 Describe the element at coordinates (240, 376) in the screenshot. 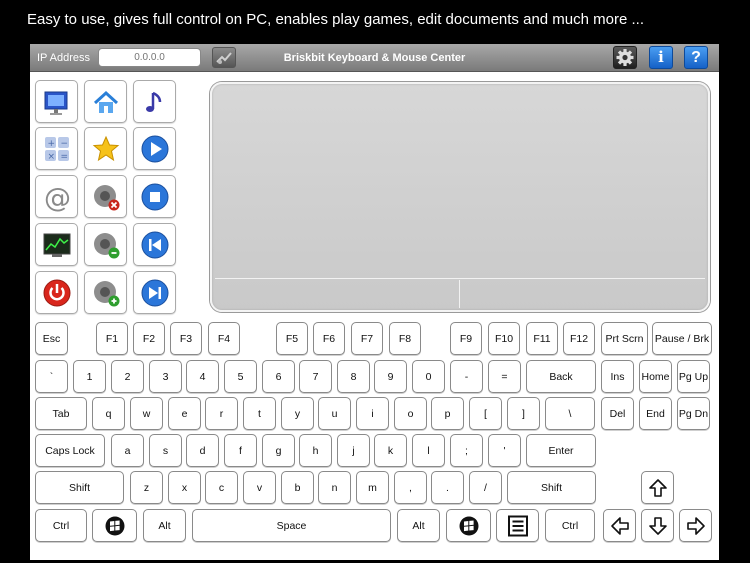

I see `key-5: 5` at that location.